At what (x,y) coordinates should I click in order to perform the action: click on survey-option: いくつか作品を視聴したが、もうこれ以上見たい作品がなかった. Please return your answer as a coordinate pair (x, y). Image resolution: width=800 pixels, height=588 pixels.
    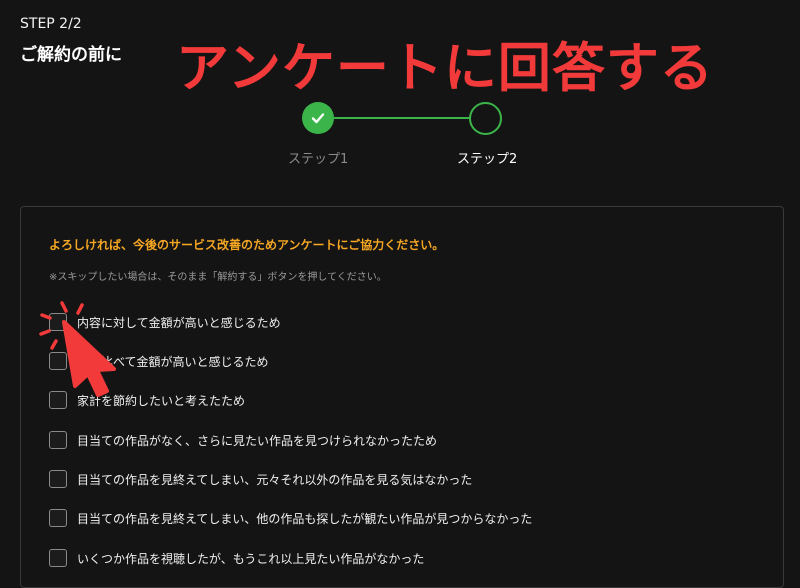
    Looking at the image, I should click on (236, 558).